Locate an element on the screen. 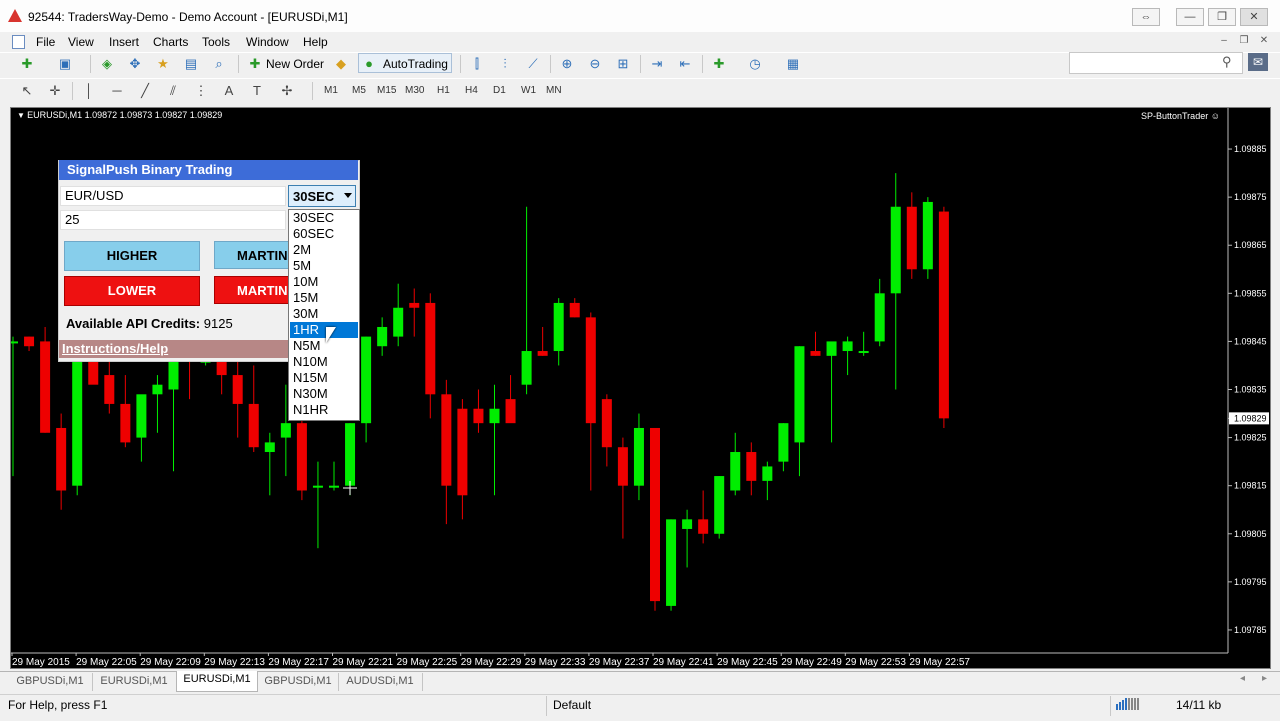 This screenshot has width=1280, height=721. mdi-minimize-button: – is located at coordinates (1224, 41).